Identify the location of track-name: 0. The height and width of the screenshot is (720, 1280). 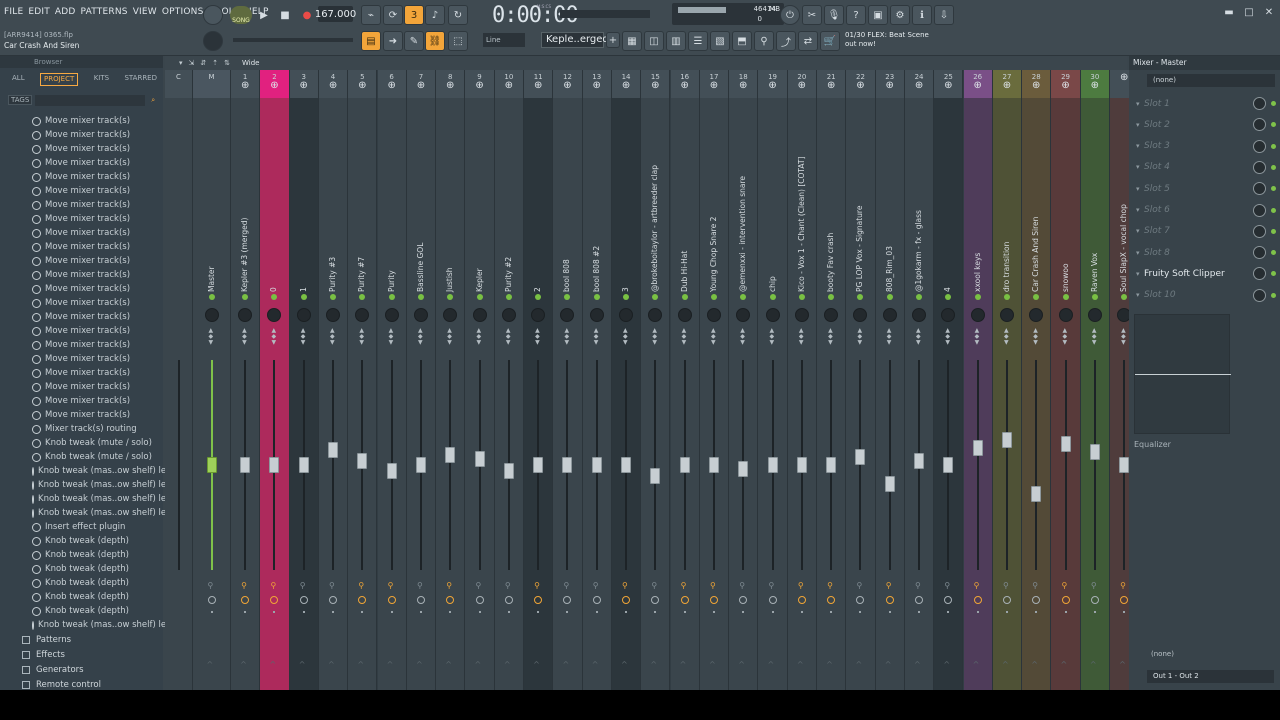
(273, 289).